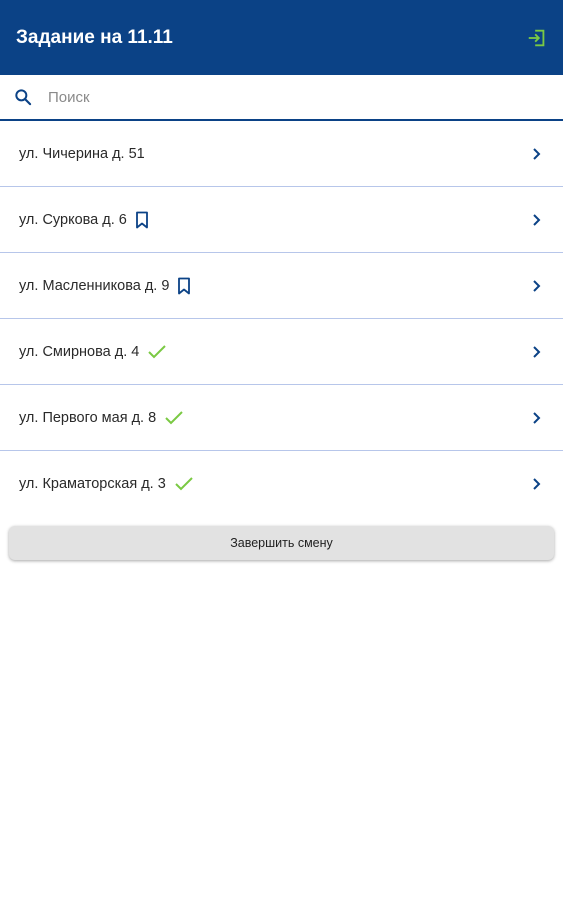  I want to click on footer: Завершить смену, so click(281, 538).